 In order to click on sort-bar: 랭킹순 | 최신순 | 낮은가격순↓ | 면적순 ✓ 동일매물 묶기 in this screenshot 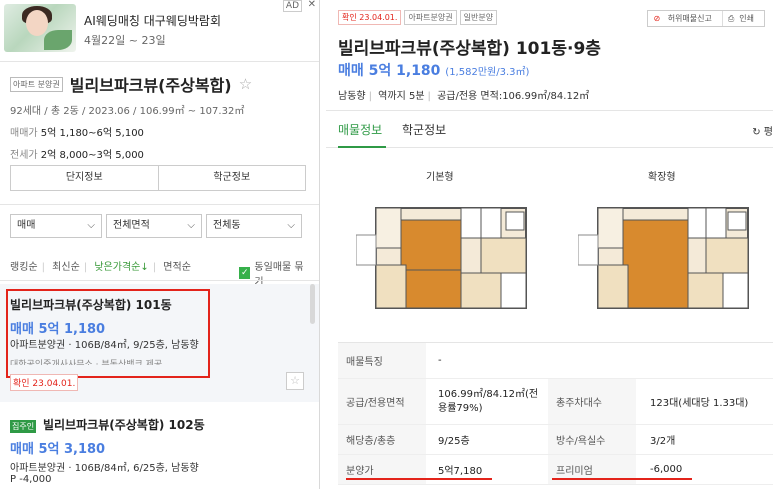, I will do `click(160, 273)`.